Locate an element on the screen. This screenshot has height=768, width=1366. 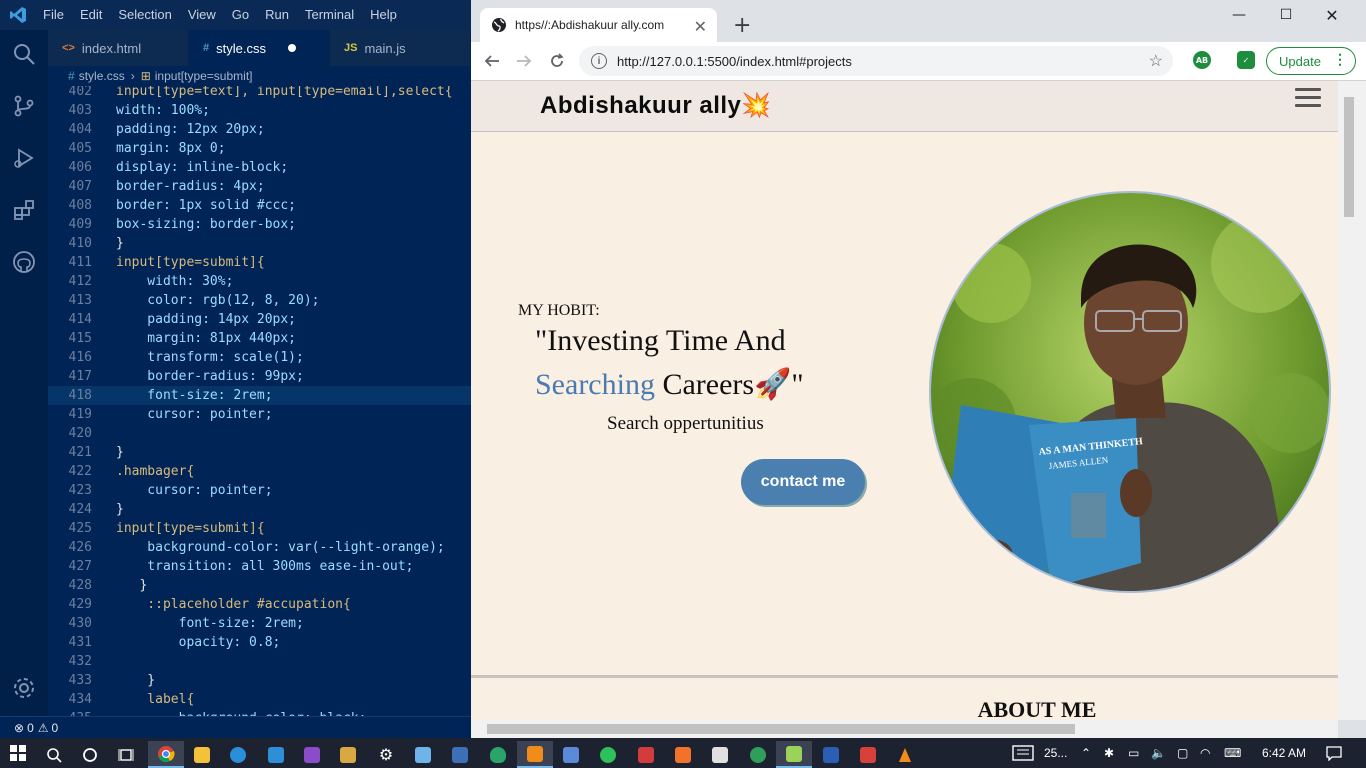
warning-count: 0 is located at coordinates (55, 728).